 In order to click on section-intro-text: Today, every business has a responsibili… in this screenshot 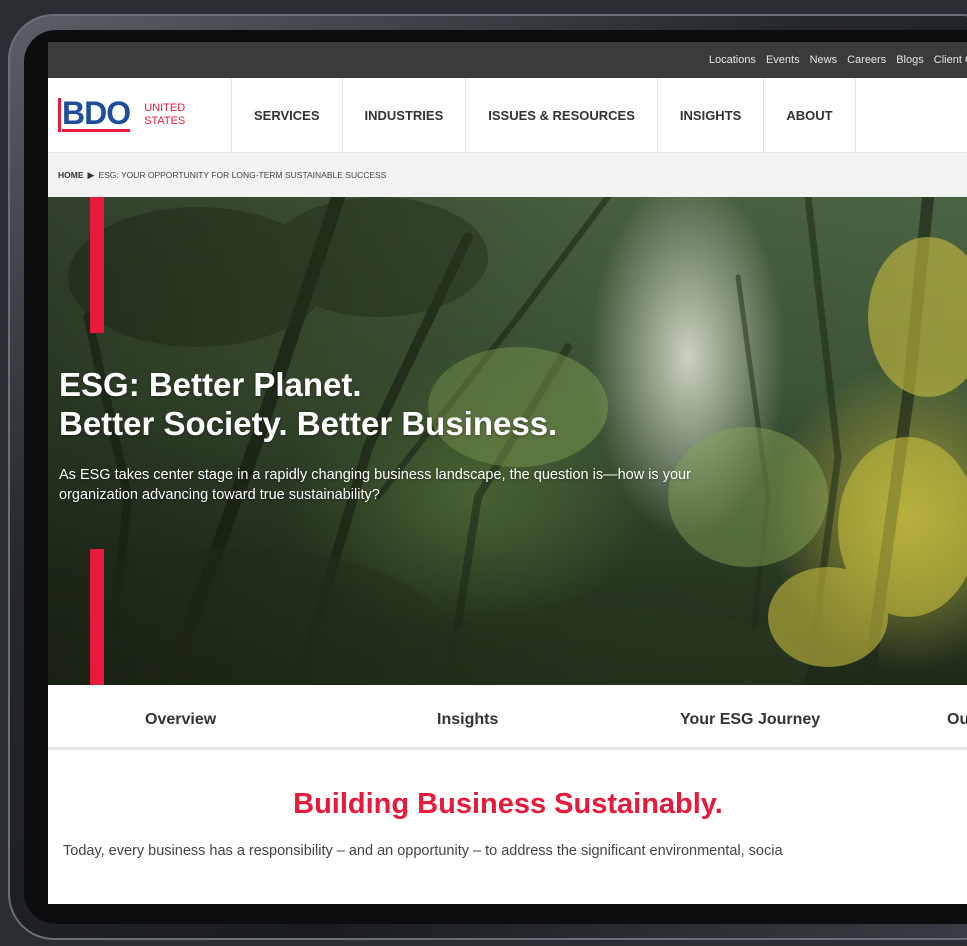, I will do `click(423, 851)`.